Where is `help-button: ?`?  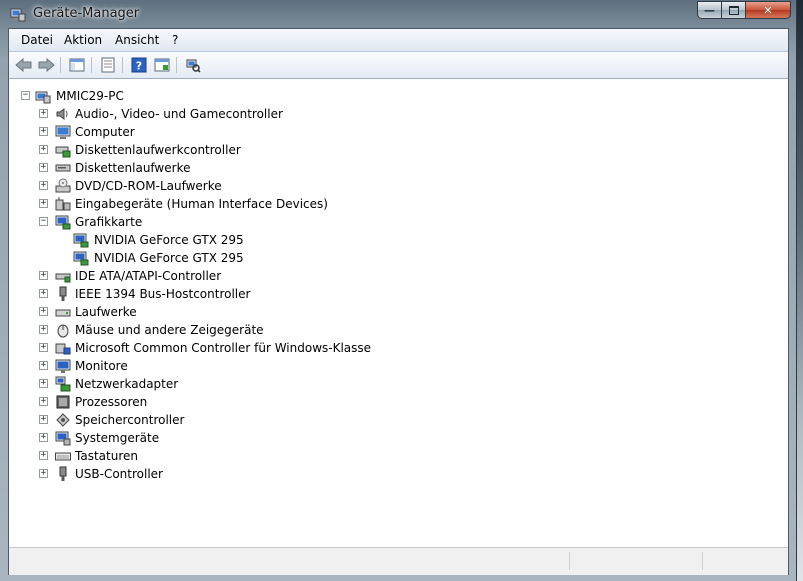 help-button: ? is located at coordinates (139, 65).